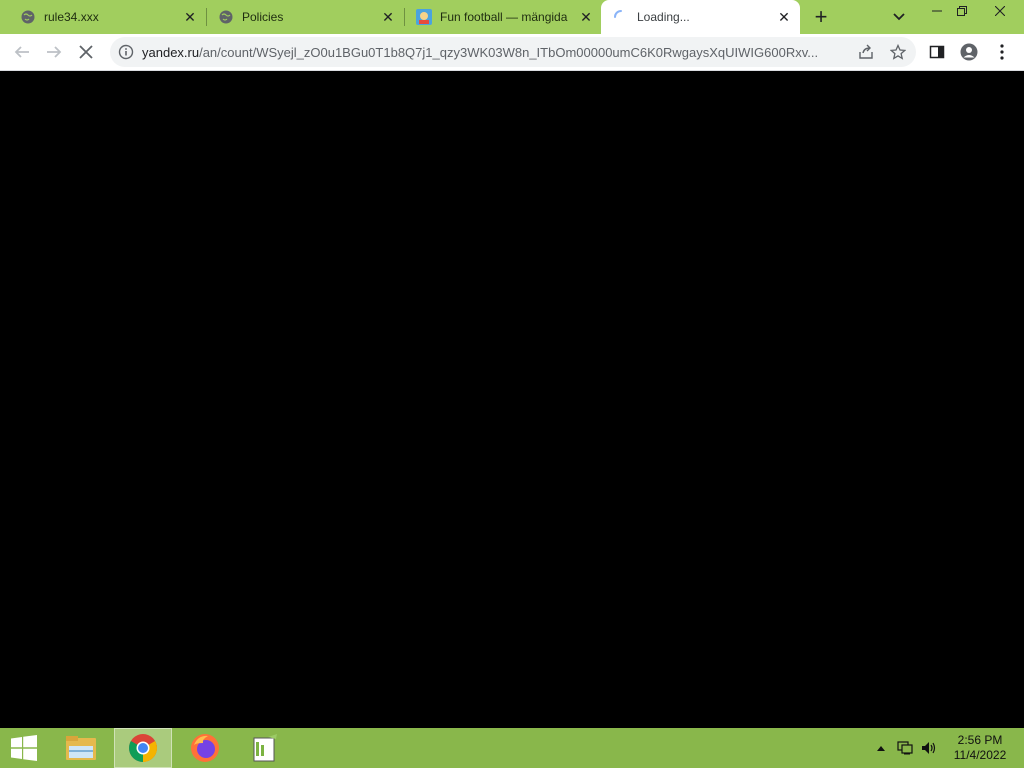  Describe the element at coordinates (621, 17) in the screenshot. I see `loading-spinner-icon` at that location.